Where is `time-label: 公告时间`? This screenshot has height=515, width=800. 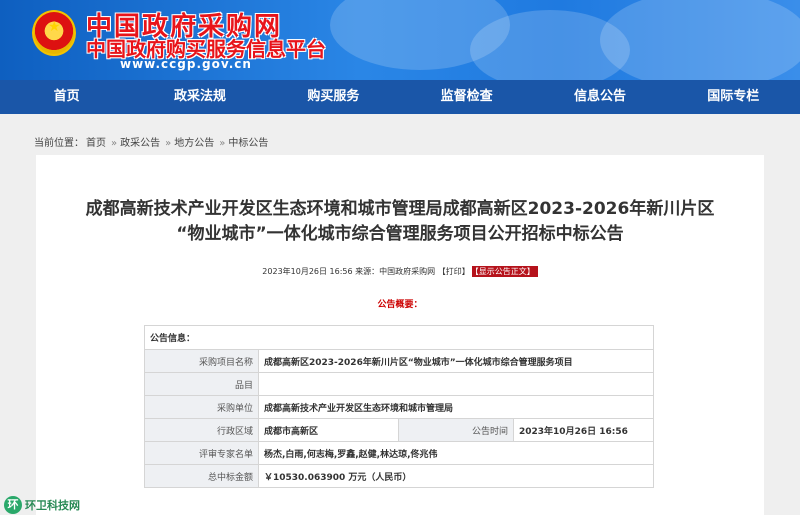
time-label: 公告时间 is located at coordinates (456, 430).